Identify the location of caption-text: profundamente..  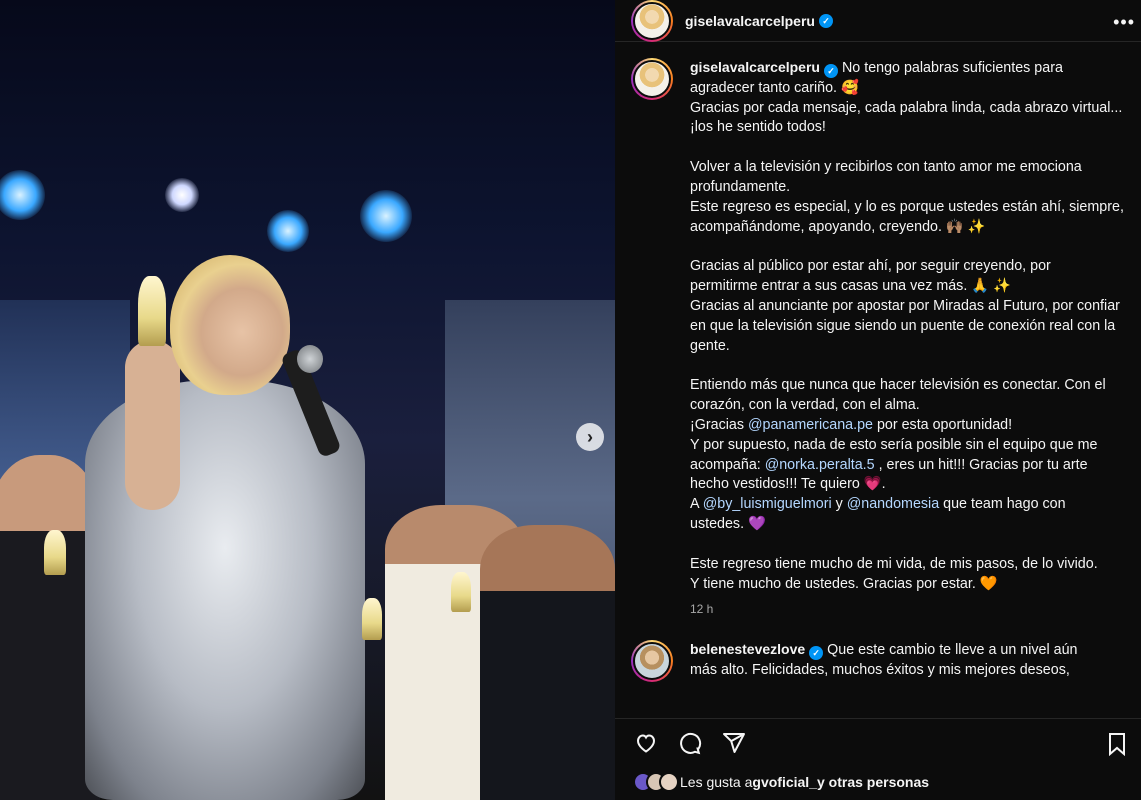
(740, 186).